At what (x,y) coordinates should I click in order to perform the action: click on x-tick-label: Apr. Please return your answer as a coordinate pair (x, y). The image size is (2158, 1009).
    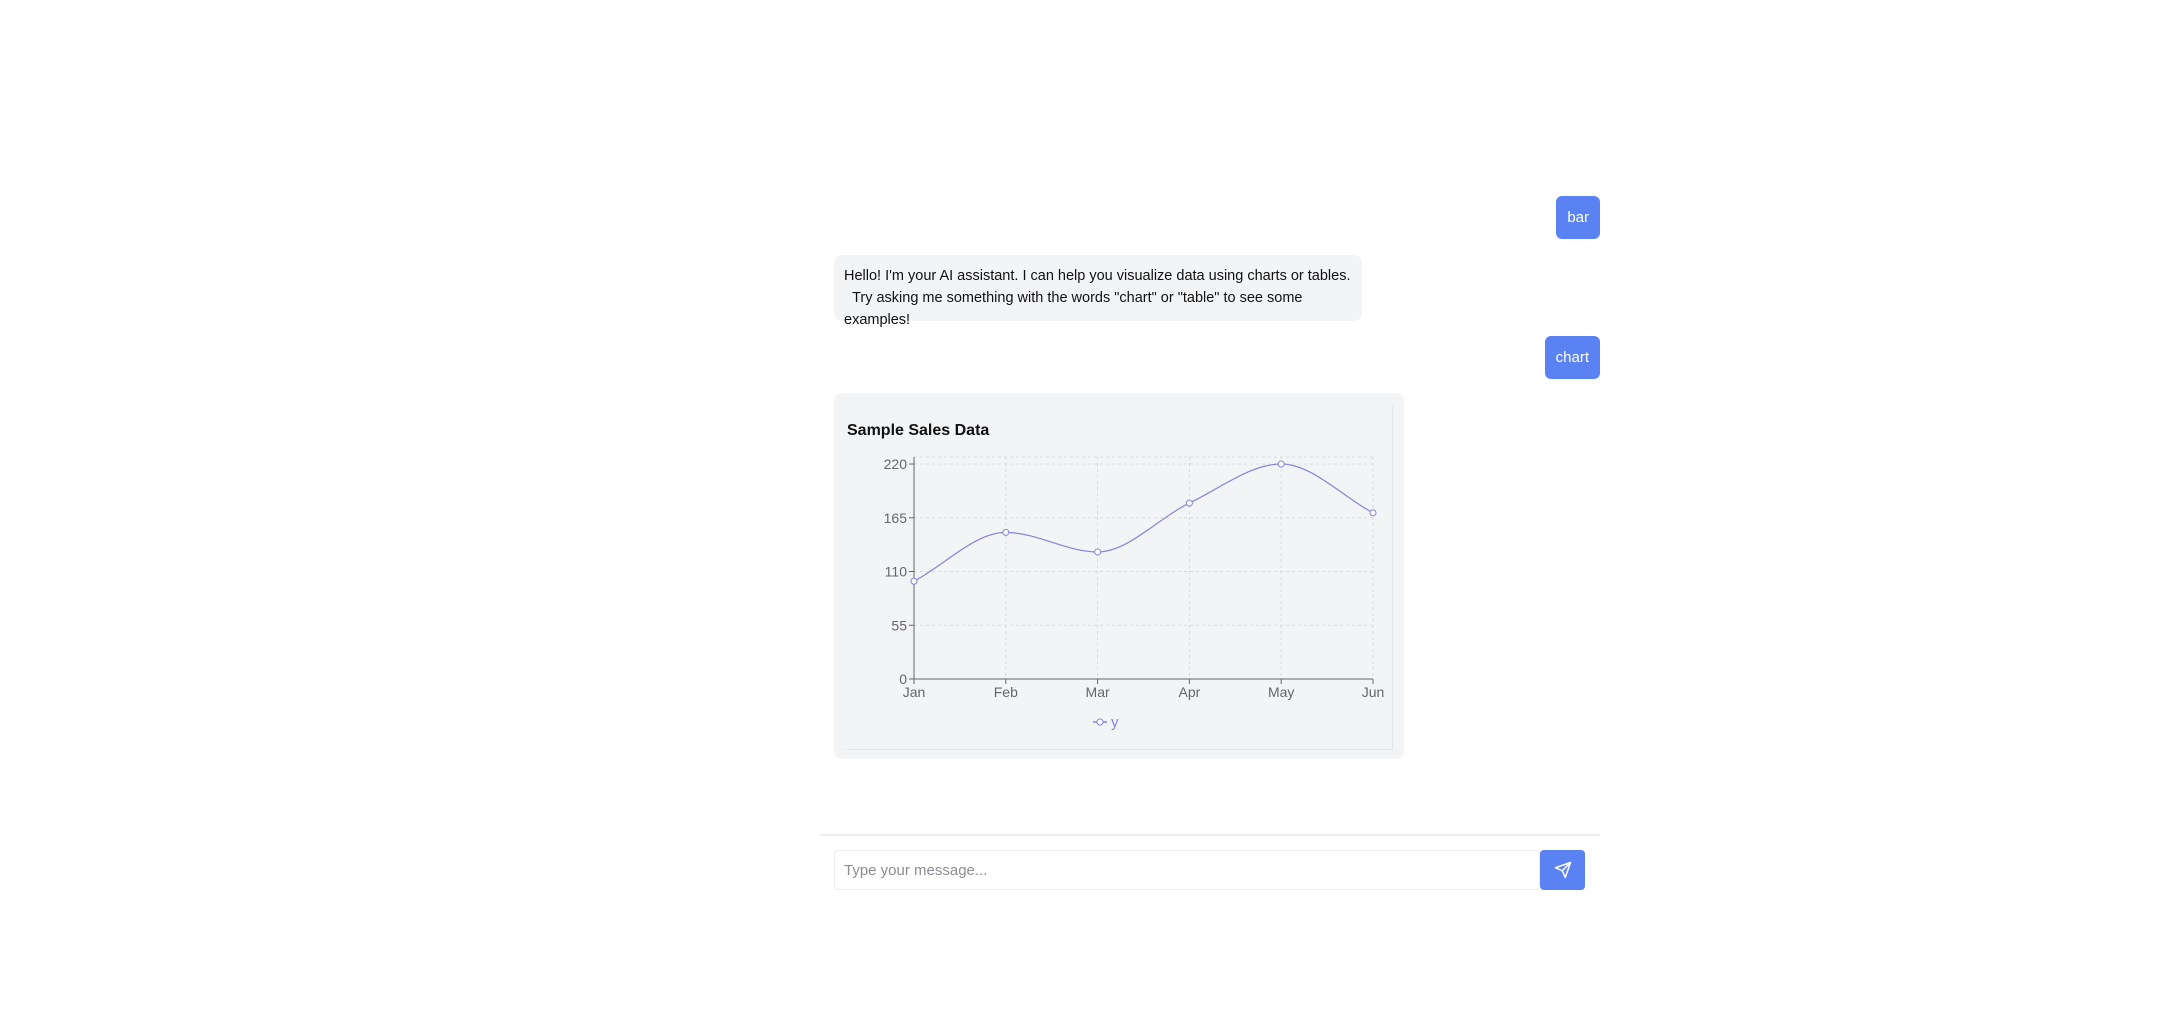
    Looking at the image, I should click on (1190, 692).